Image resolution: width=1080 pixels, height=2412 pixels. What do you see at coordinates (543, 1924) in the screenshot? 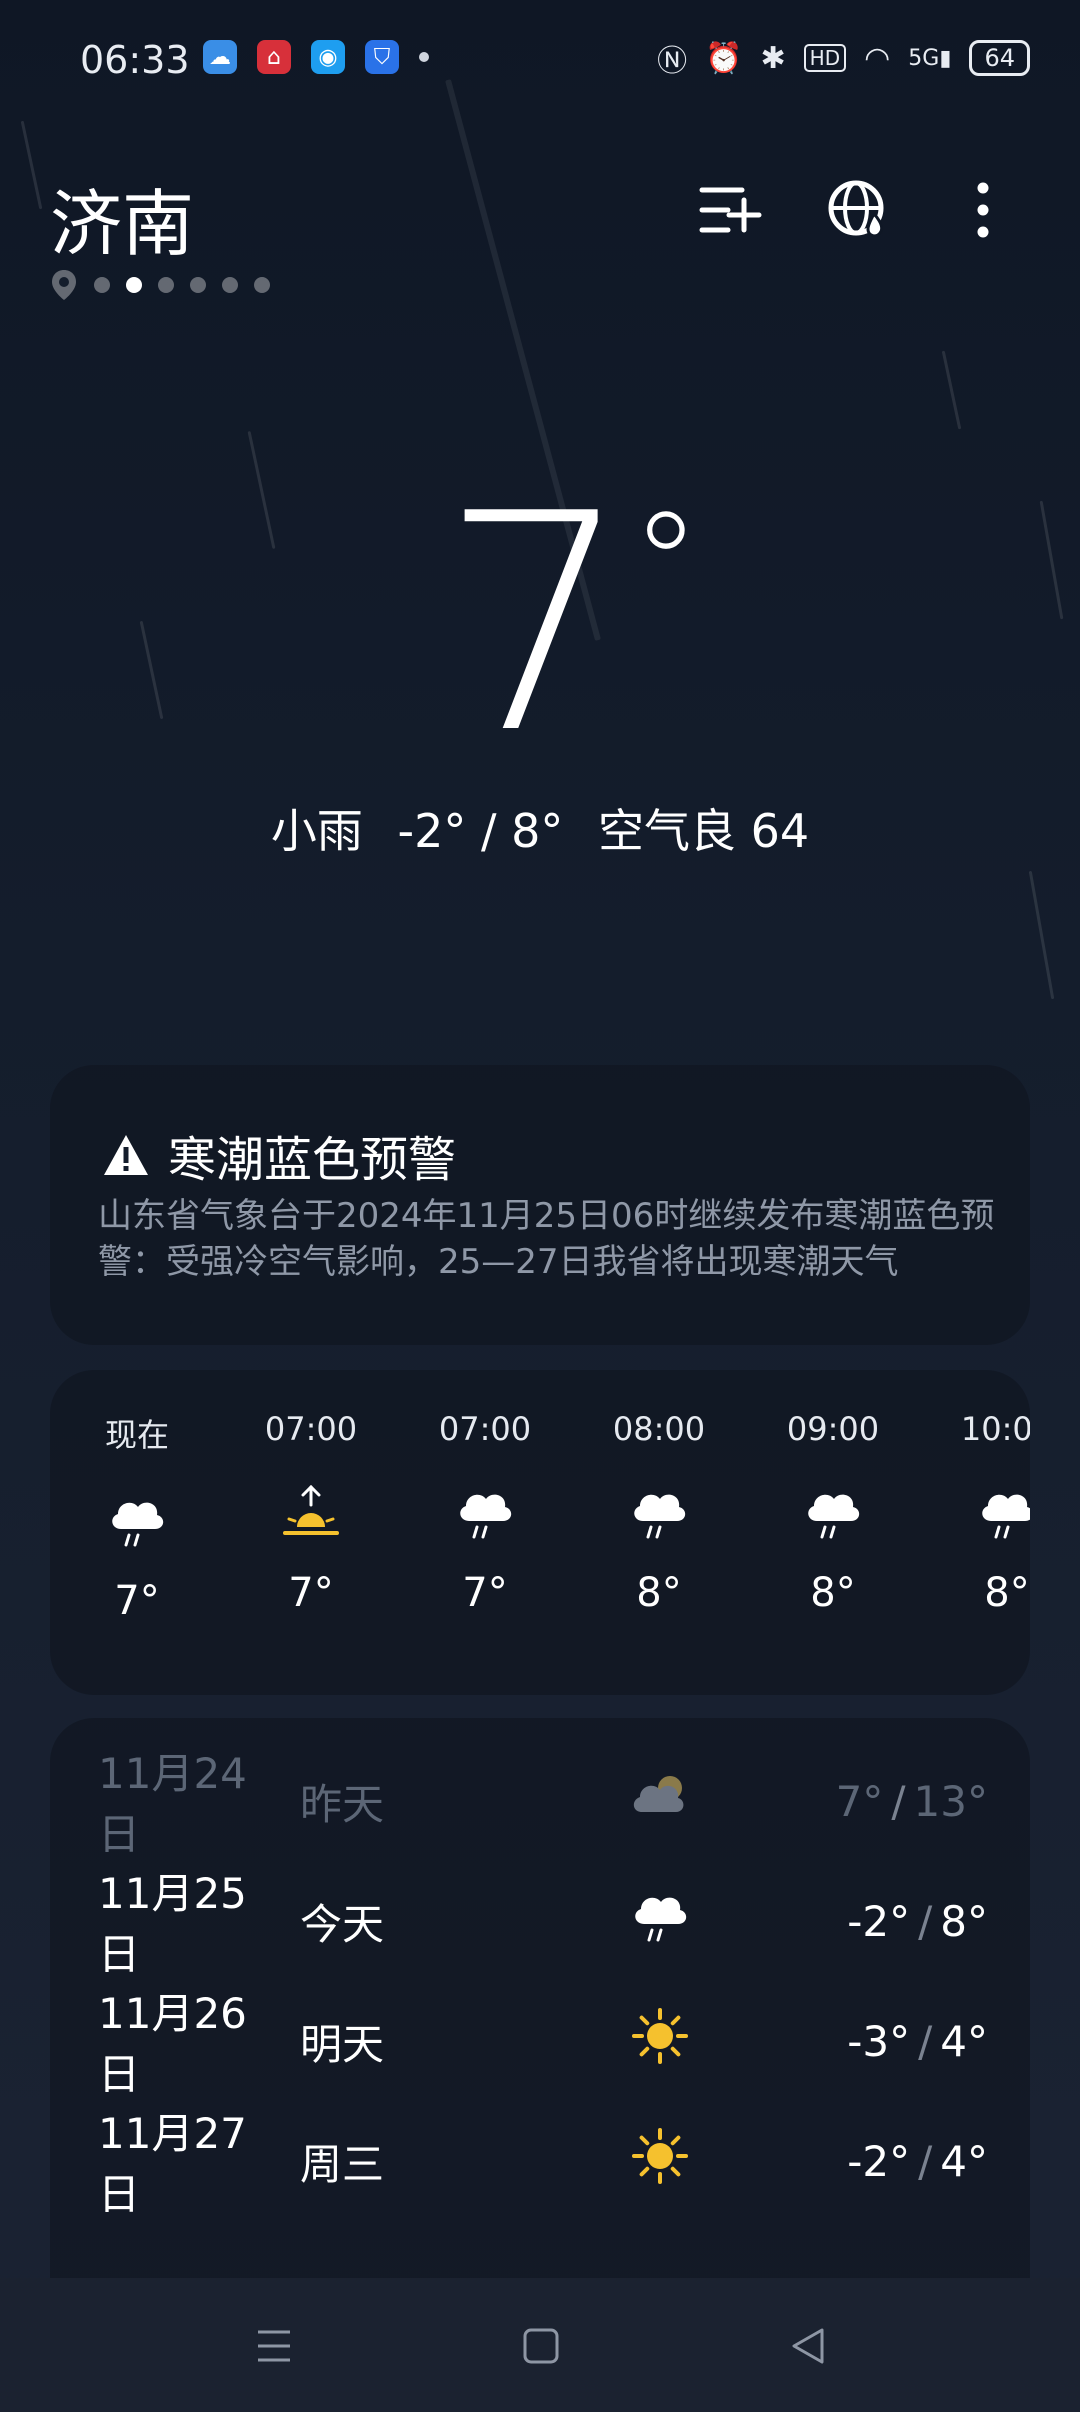
I see `daily-row: 11月25日 今天 -2°/8°` at bounding box center [543, 1924].